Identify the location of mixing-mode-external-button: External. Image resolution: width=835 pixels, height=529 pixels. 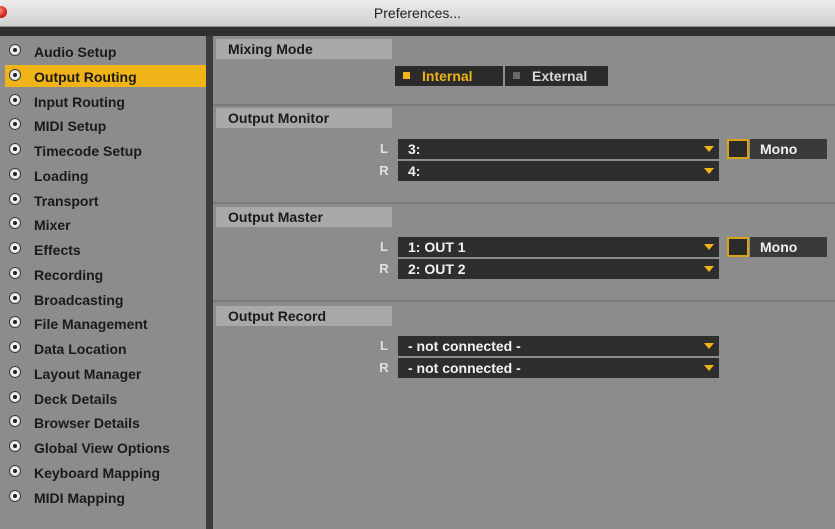
(556, 76).